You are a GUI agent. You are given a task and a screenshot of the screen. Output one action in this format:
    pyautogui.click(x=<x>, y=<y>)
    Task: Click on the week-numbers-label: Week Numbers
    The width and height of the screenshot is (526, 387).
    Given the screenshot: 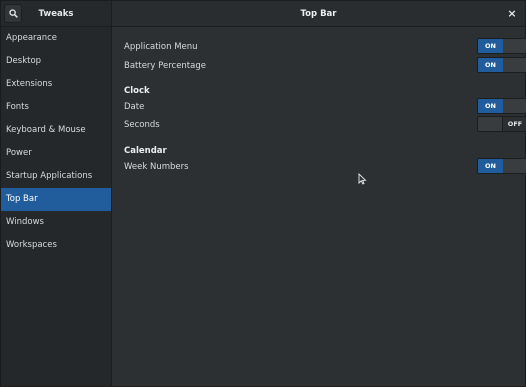 What is the action you would take?
    pyautogui.click(x=156, y=167)
    